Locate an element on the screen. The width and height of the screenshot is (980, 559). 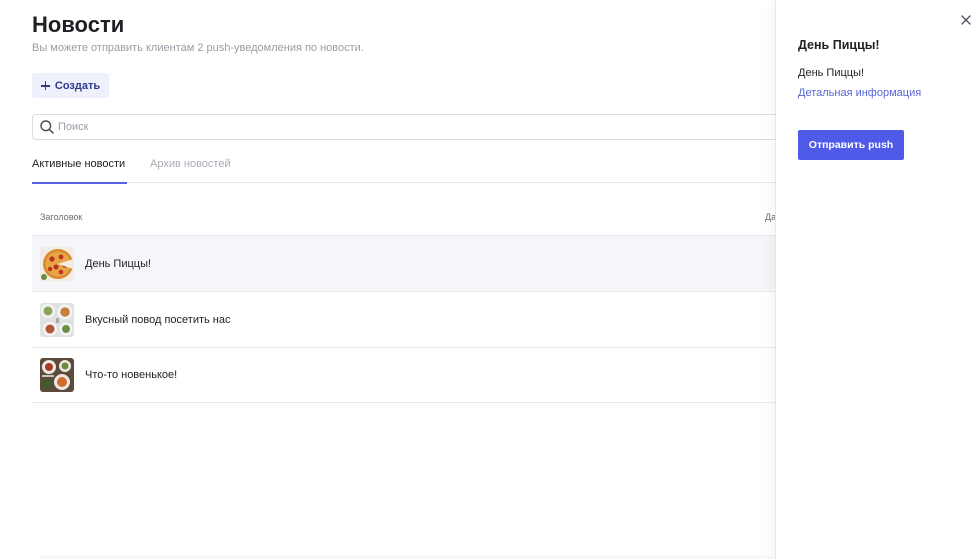
search-input is located at coordinates (358, 127).